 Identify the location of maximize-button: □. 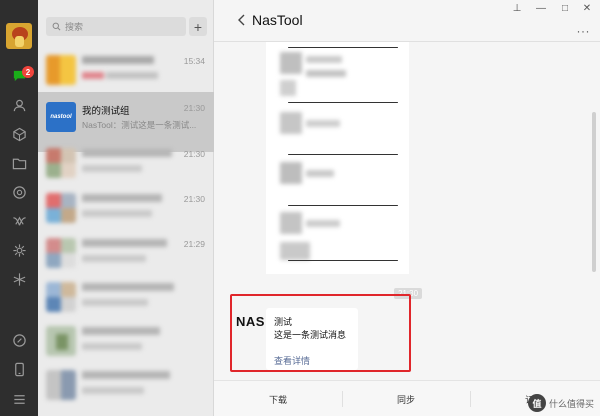
(565, 8).